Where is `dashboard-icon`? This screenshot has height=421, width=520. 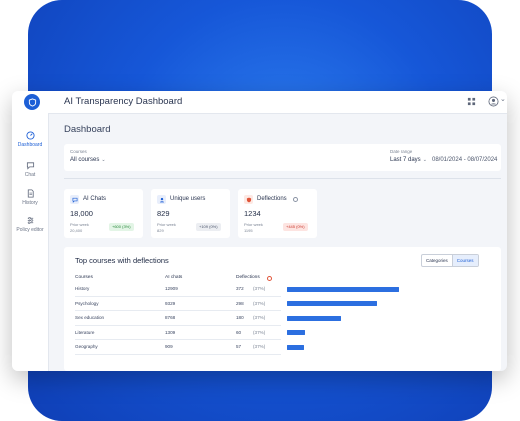
dashboard-icon is located at coordinates (30, 135).